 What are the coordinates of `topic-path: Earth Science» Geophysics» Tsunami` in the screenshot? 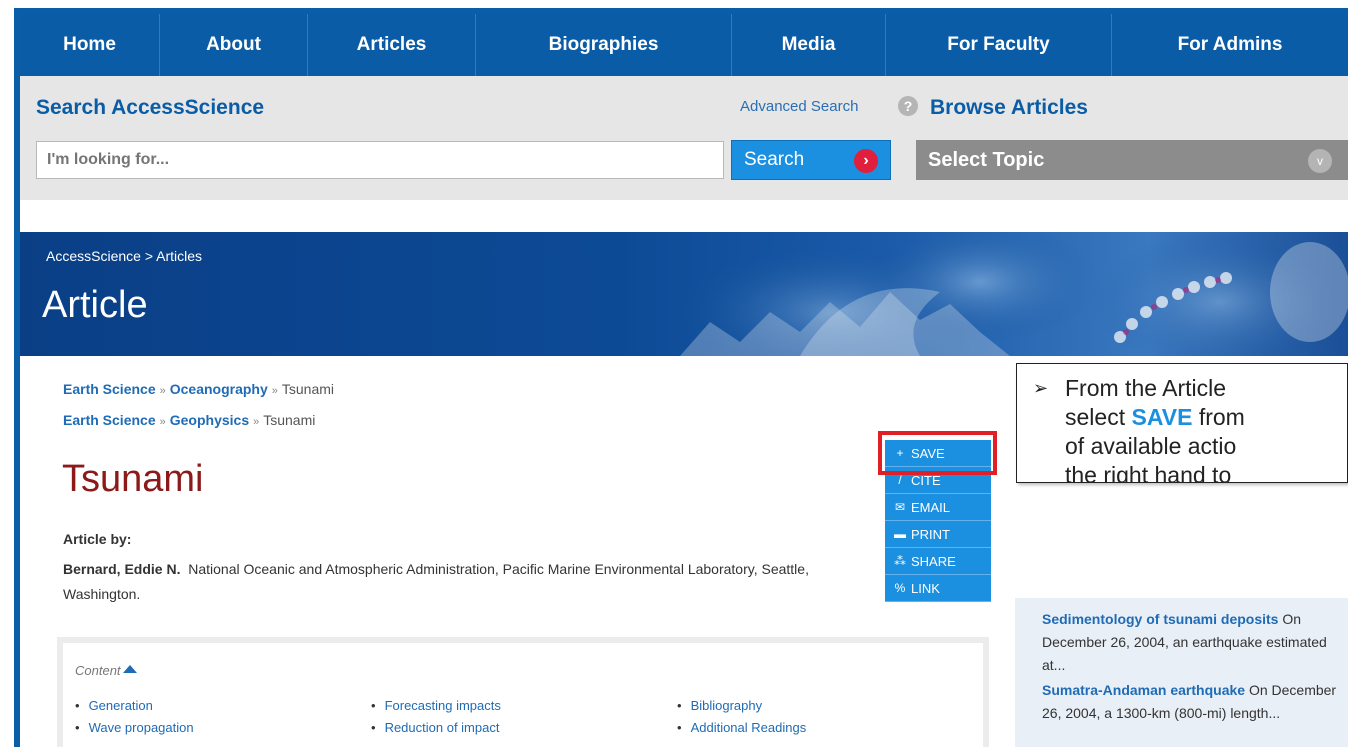 It's located at (189, 420).